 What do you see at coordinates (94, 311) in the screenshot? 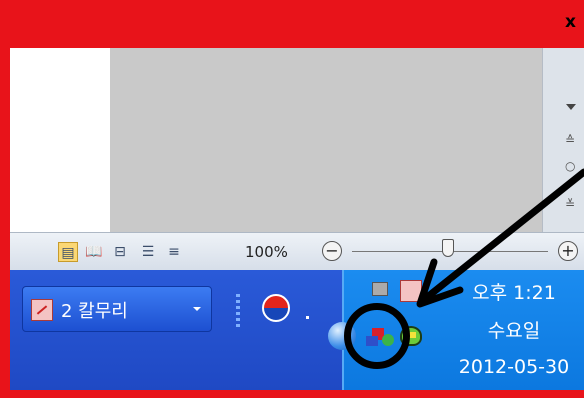
I see `taskbar-app-label: 2 칼무리` at bounding box center [94, 311].